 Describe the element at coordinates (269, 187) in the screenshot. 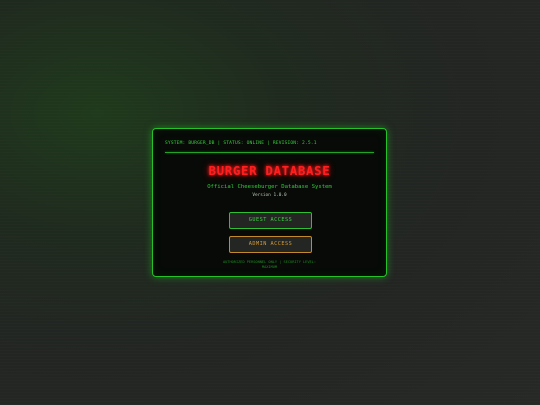

I see `app-subtitle: Official Cheeseburger Database System` at that location.